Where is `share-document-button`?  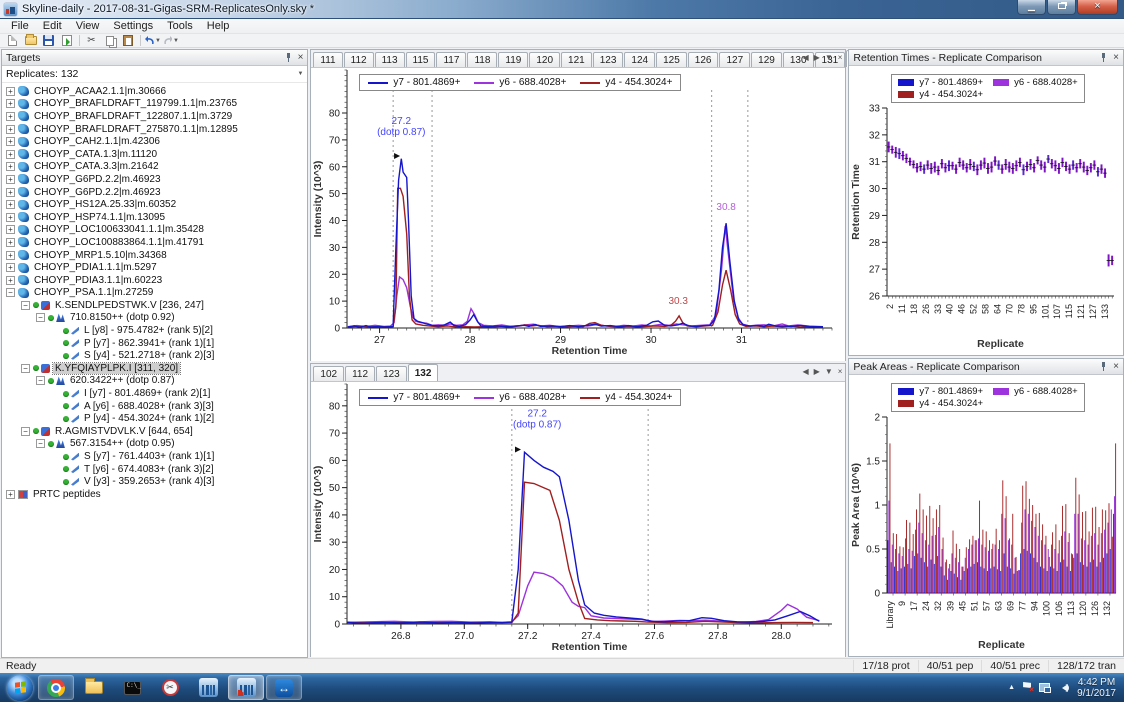
share-document-button is located at coordinates (66, 40).